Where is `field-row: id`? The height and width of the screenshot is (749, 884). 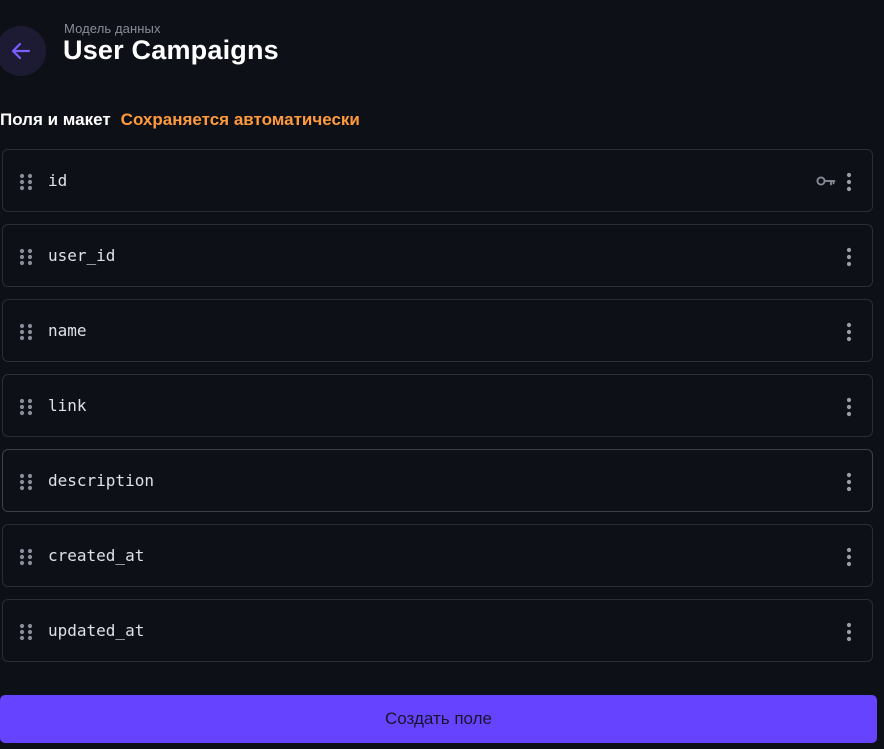 field-row: id is located at coordinates (437, 180).